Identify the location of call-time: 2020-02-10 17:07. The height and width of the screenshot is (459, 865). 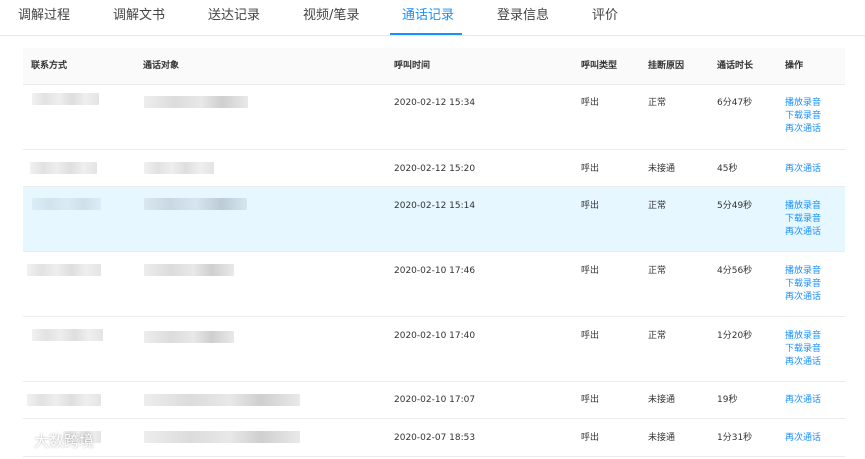
(435, 400).